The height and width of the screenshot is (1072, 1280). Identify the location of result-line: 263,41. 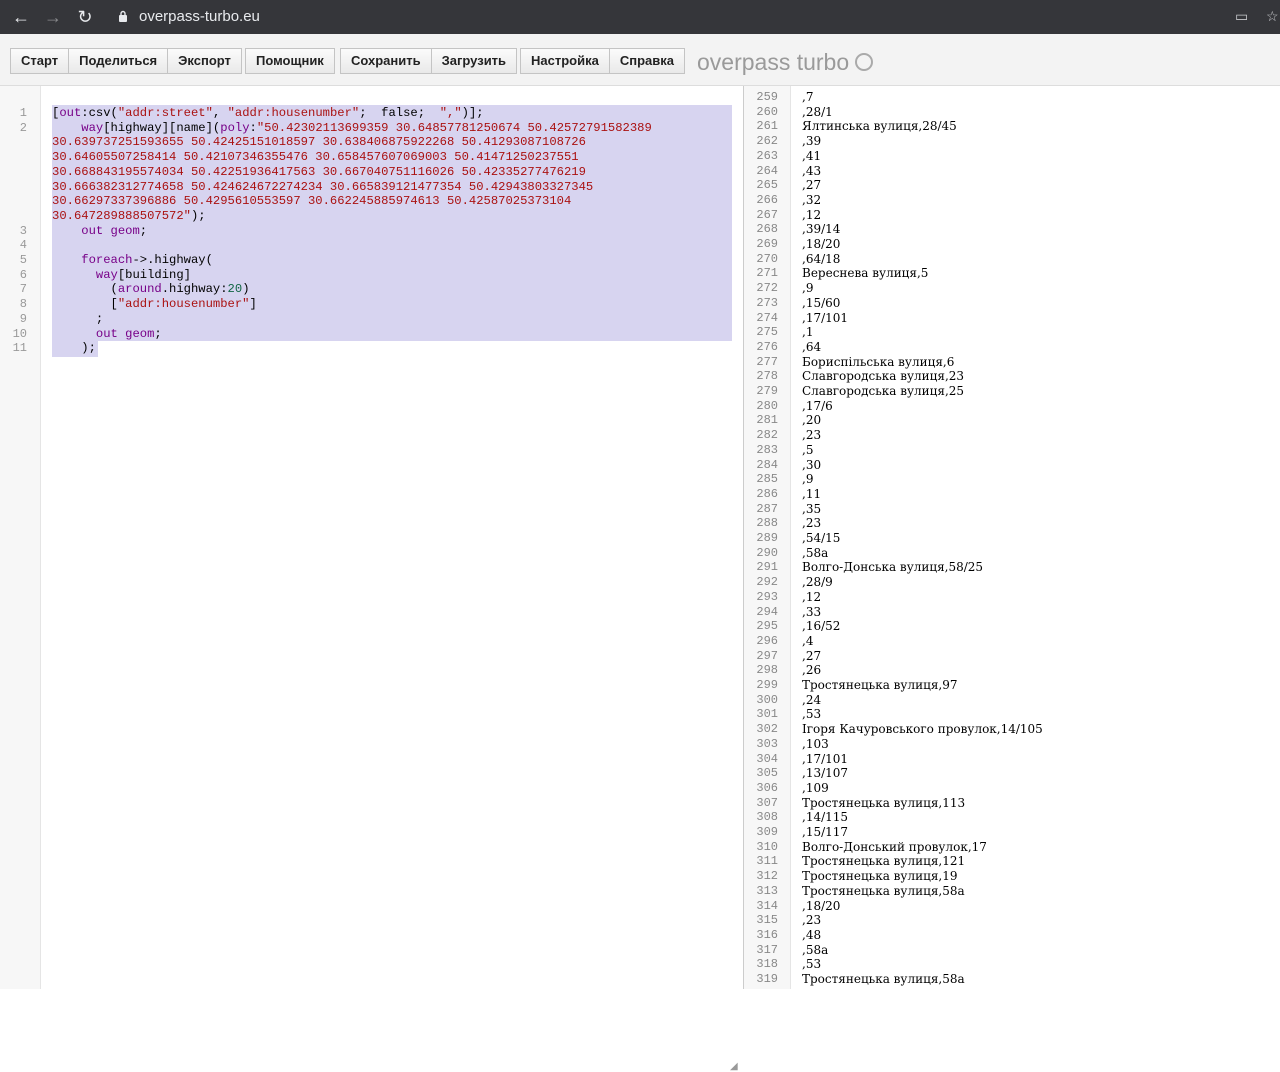
(1011, 156).